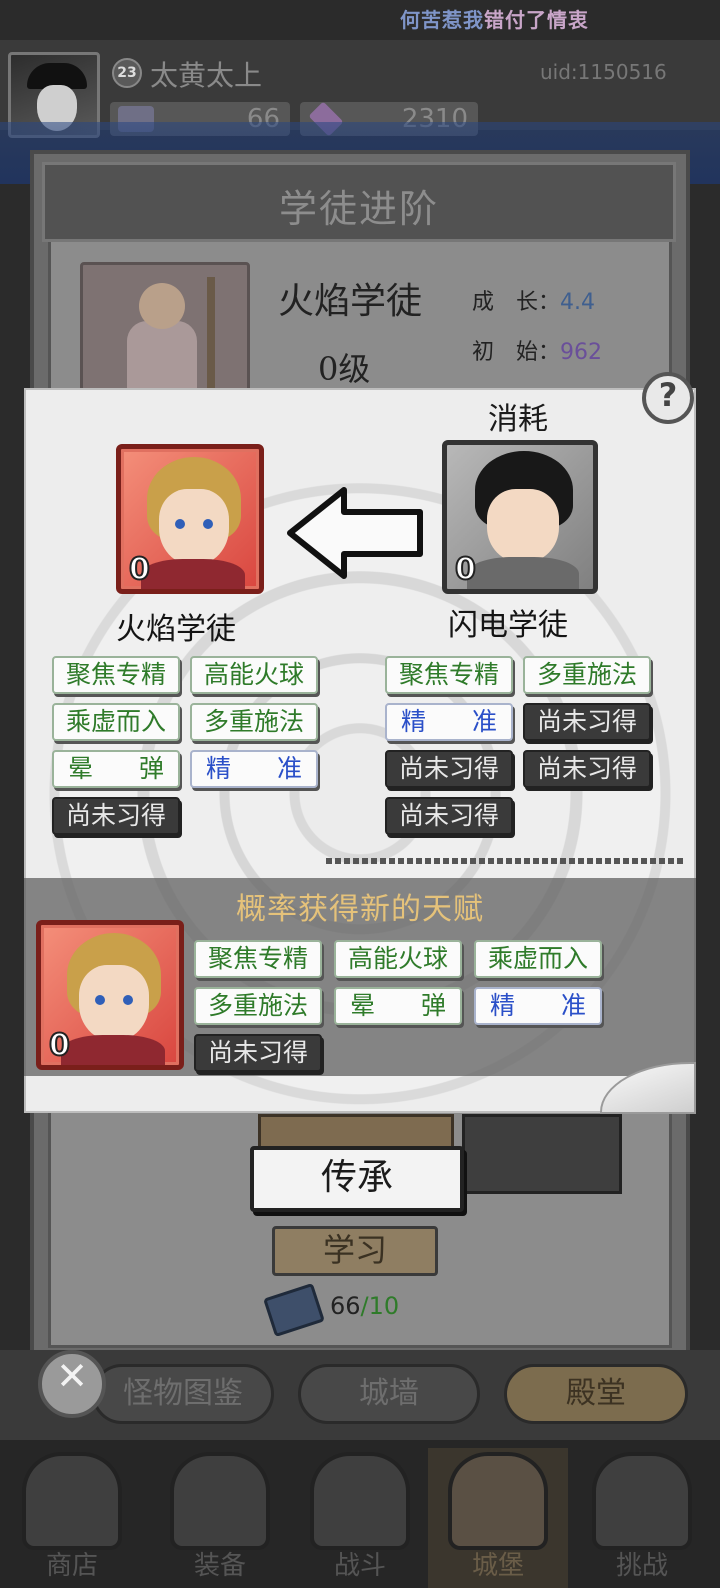 This screenshot has height=1588, width=720. Describe the element at coordinates (537, 352) in the screenshot. I see `stat-initial: 初 始：962` at that location.